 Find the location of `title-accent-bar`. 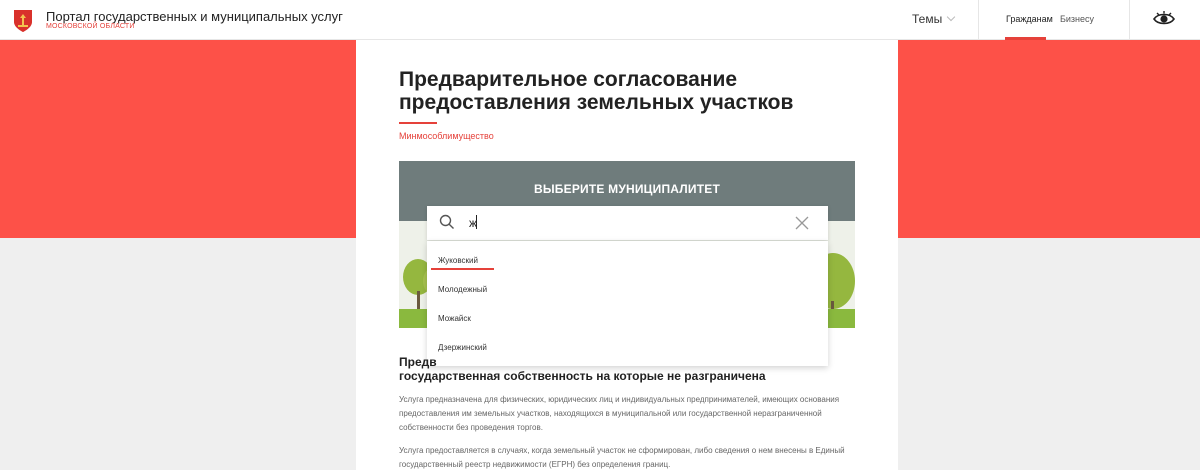

title-accent-bar is located at coordinates (418, 123).